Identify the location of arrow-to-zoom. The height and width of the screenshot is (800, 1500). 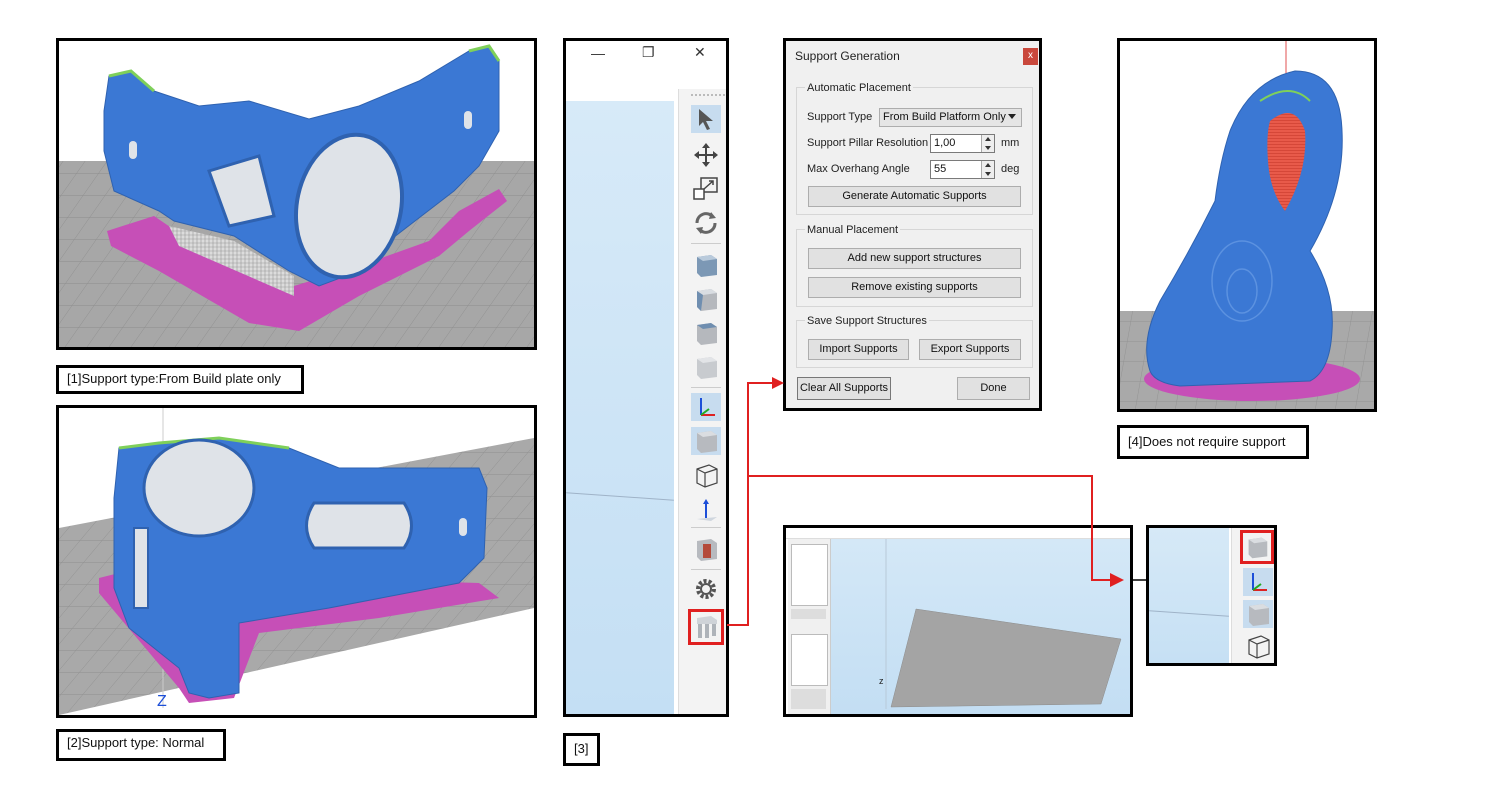
(932, 528).